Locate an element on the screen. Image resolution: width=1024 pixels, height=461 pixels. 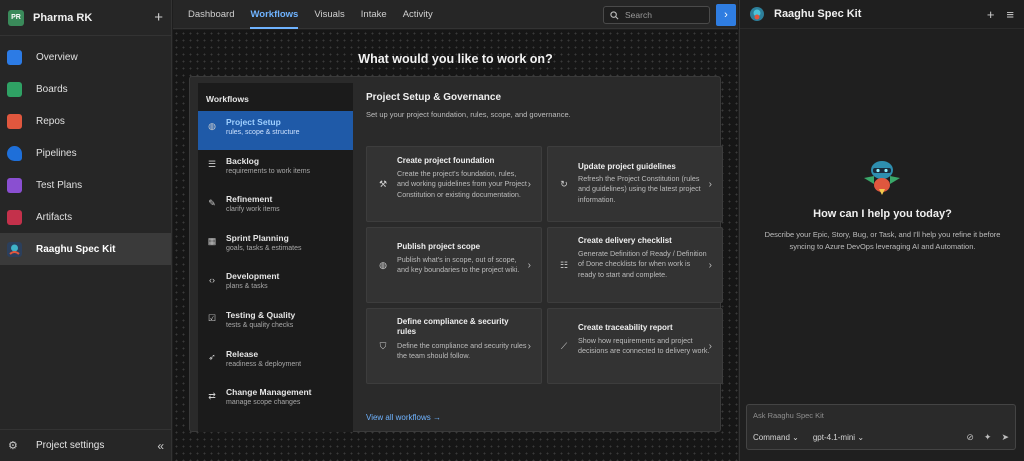
tab-visuals: Visuals is located at coordinates (329, 14).